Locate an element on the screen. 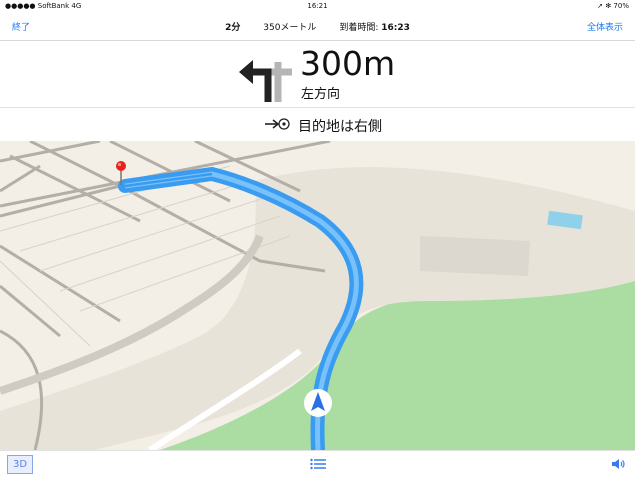  overview-button: 全体表示 is located at coordinates (605, 26).